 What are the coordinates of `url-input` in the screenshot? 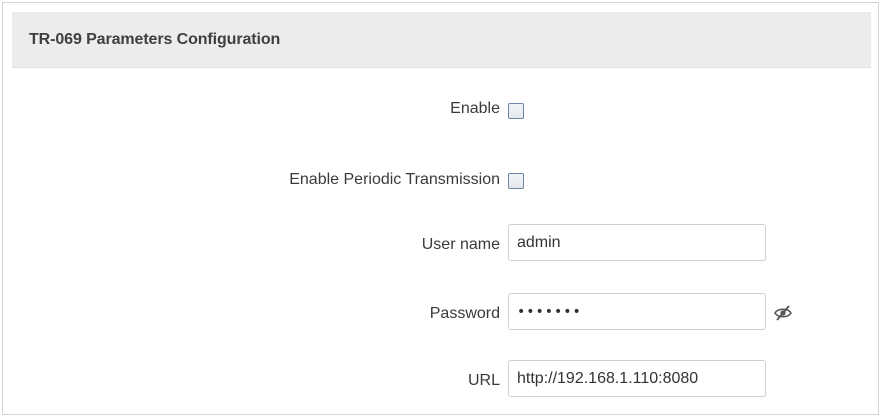 It's located at (637, 378).